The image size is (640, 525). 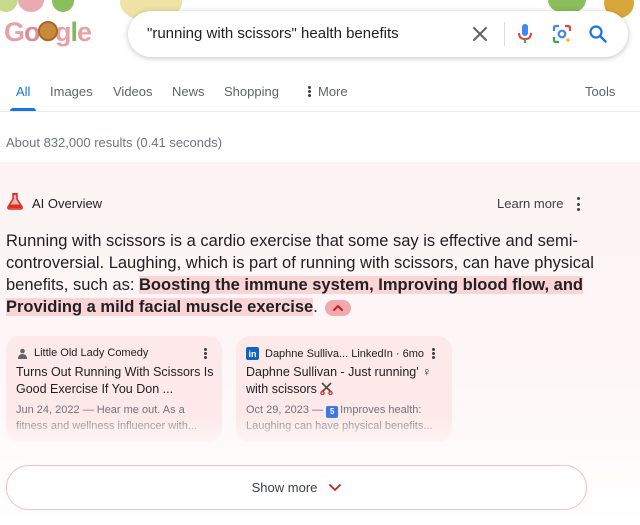 What do you see at coordinates (525, 34) in the screenshot?
I see `mic-icon` at bounding box center [525, 34].